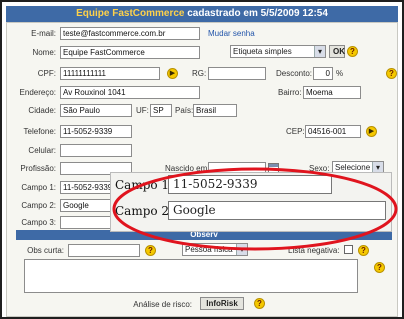  Describe the element at coordinates (38, 187) in the screenshot. I see `custom-field-1-label: Campo 1:` at that location.